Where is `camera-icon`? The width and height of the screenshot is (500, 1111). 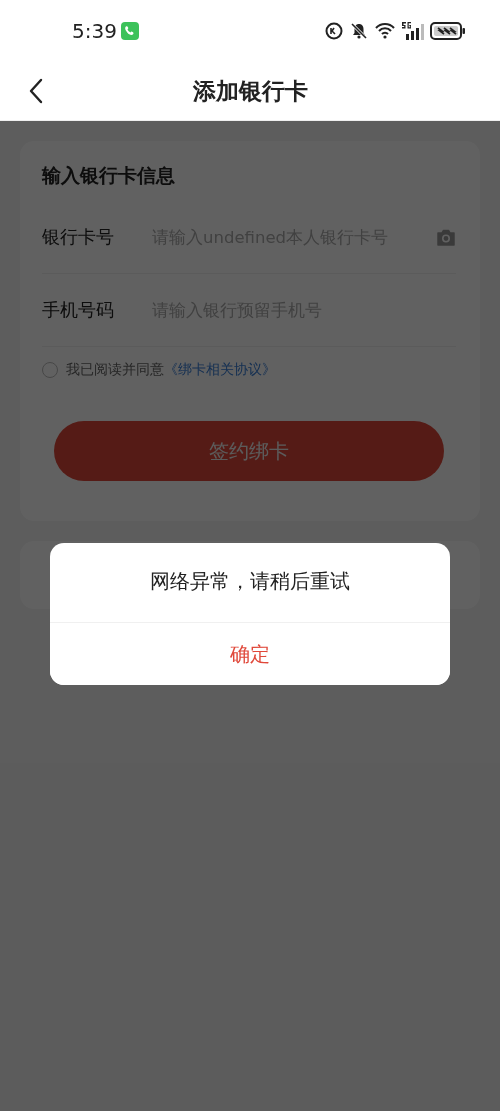 camera-icon is located at coordinates (446, 237).